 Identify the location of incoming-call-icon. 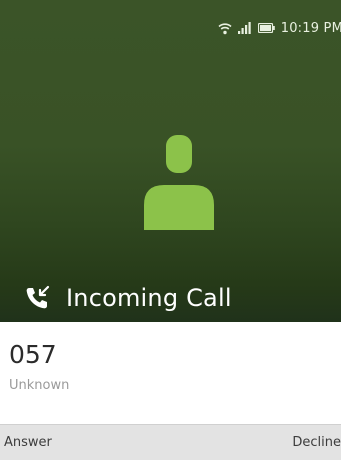
(37, 298).